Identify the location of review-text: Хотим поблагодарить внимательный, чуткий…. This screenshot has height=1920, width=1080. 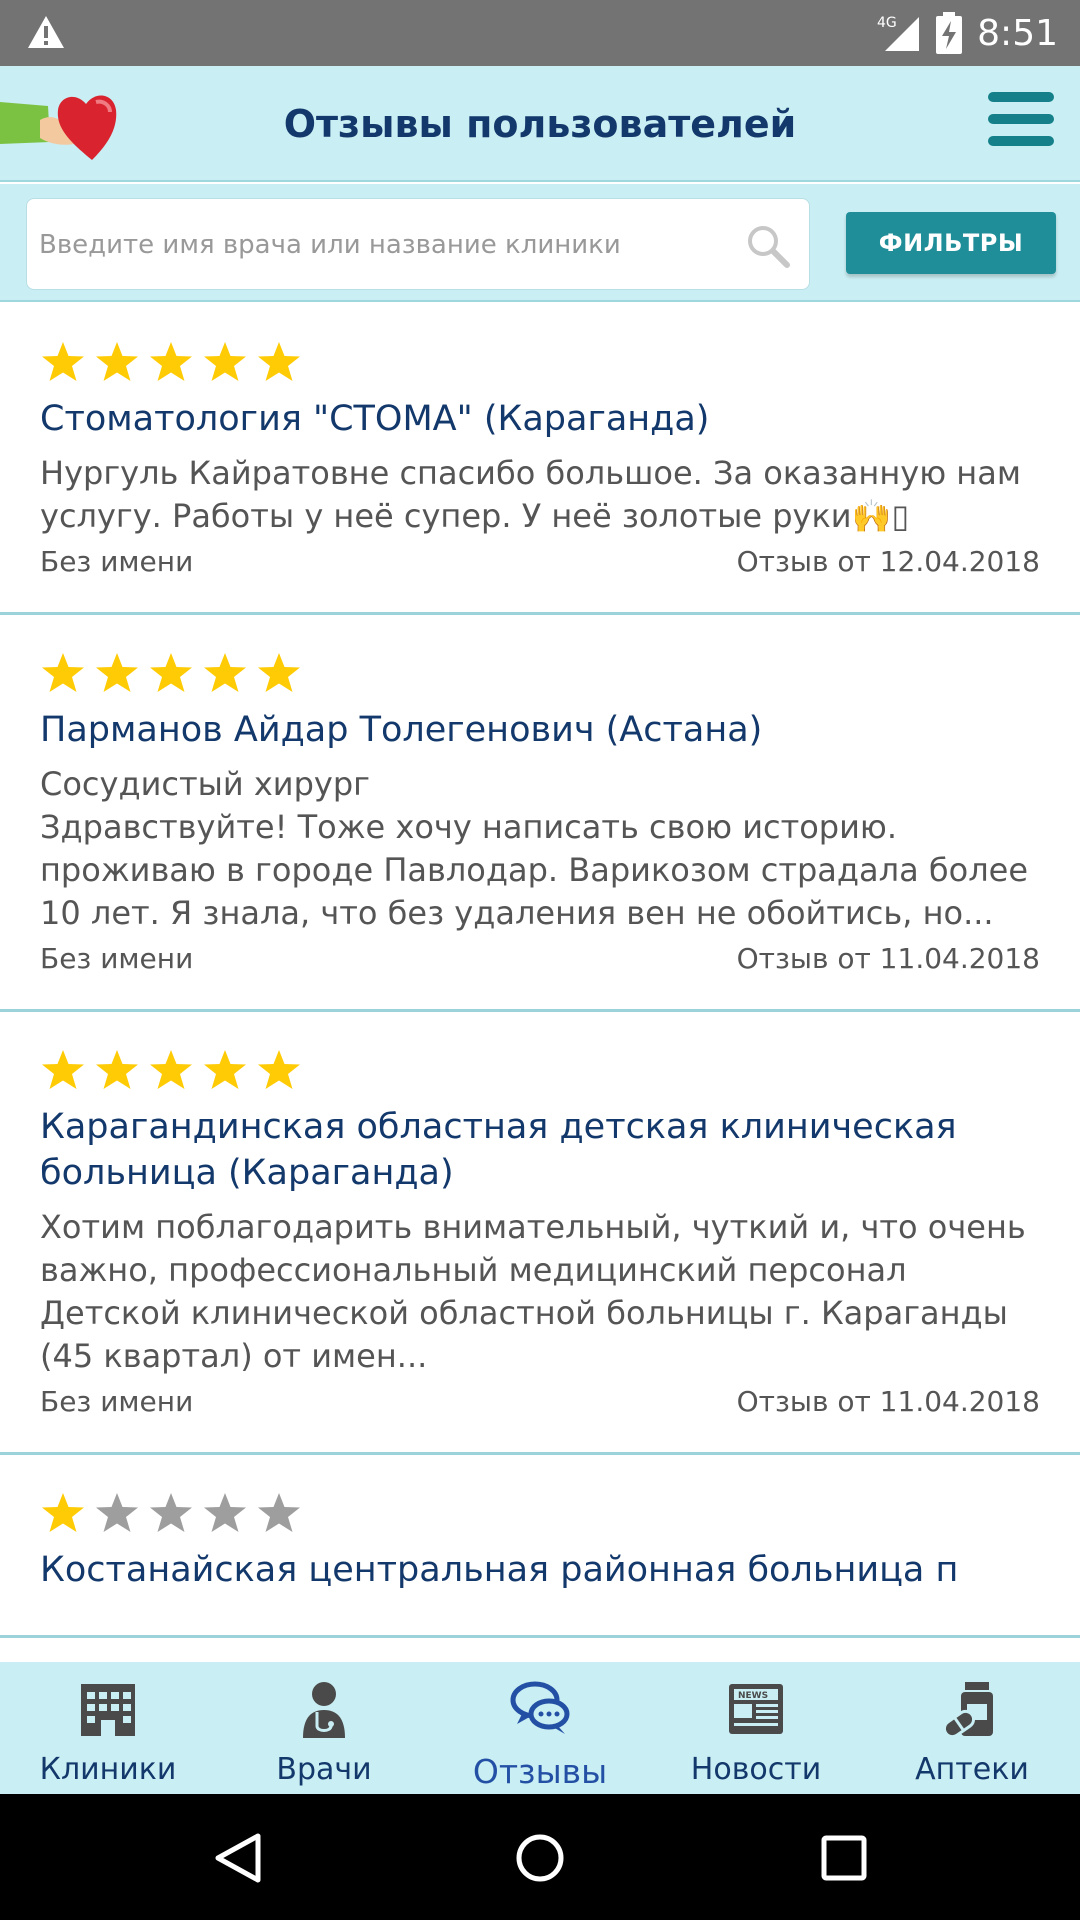
(533, 1291).